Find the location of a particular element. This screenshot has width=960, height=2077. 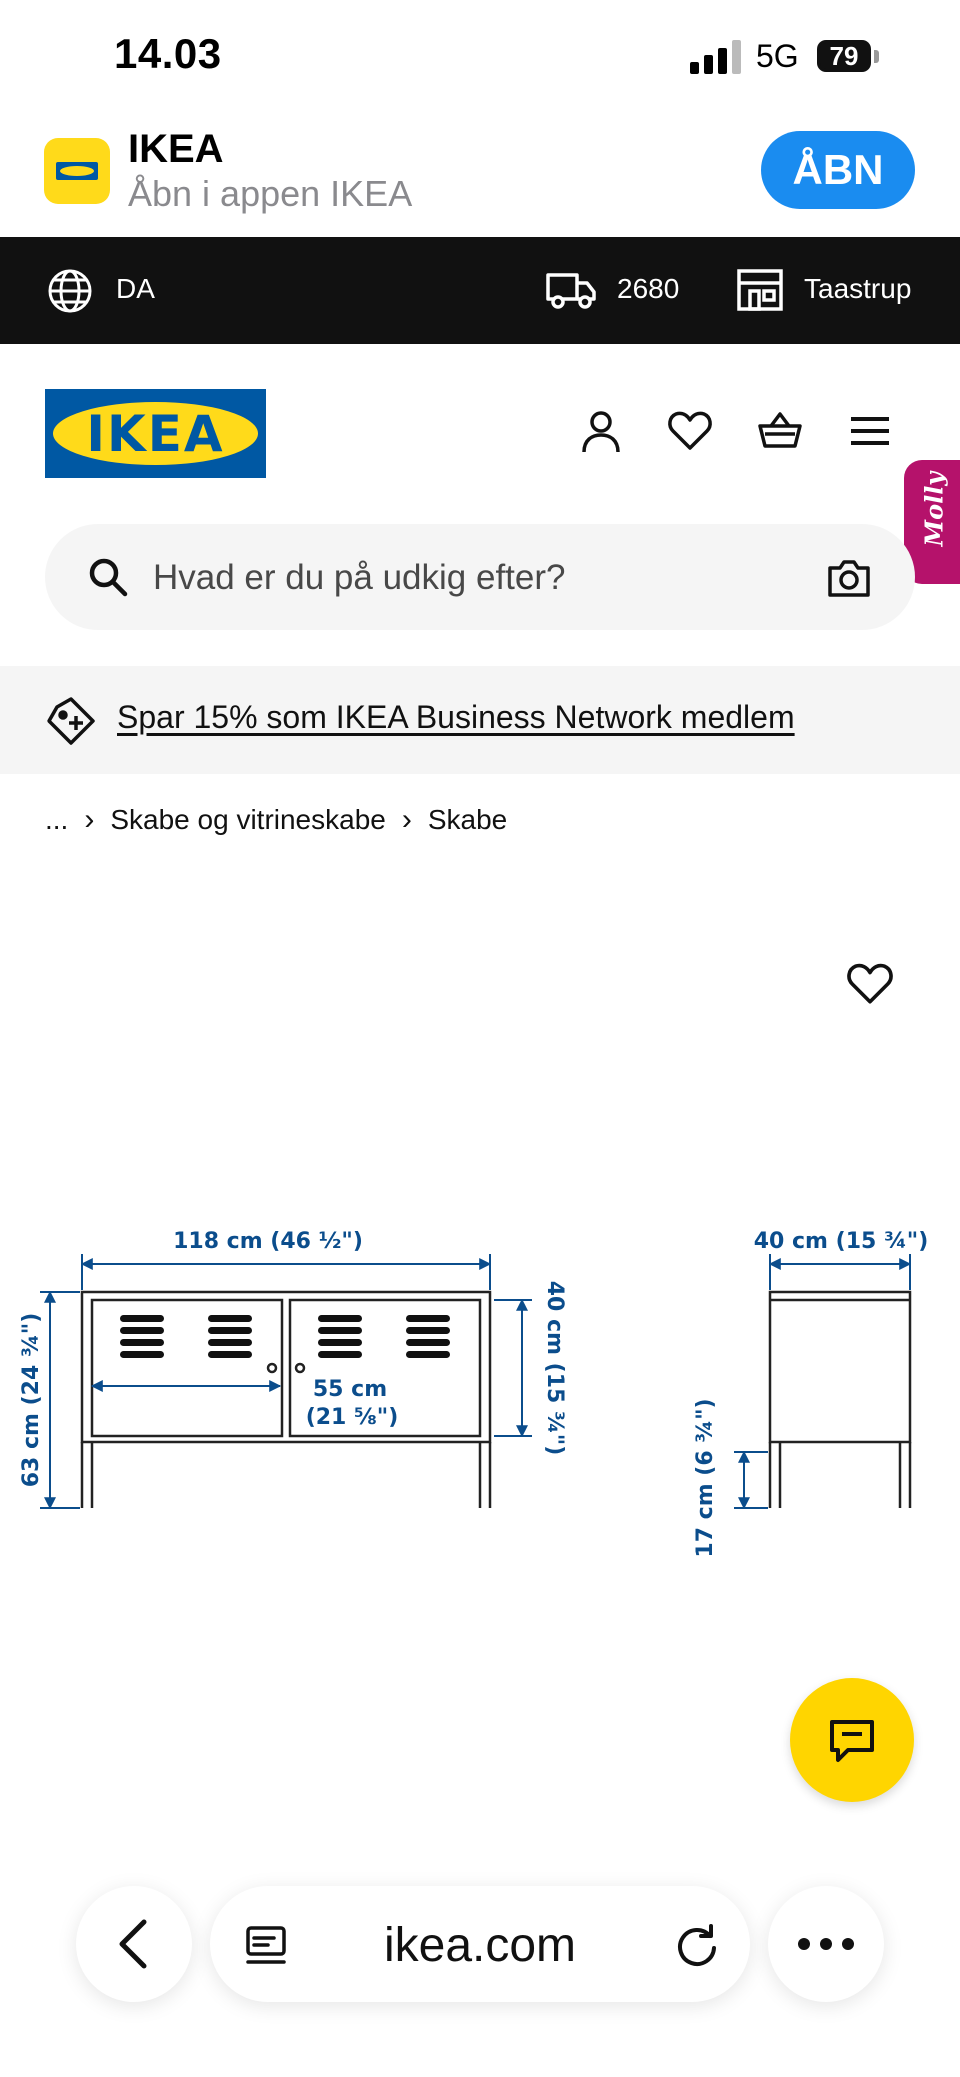

tag-icon is located at coordinates (71, 721).